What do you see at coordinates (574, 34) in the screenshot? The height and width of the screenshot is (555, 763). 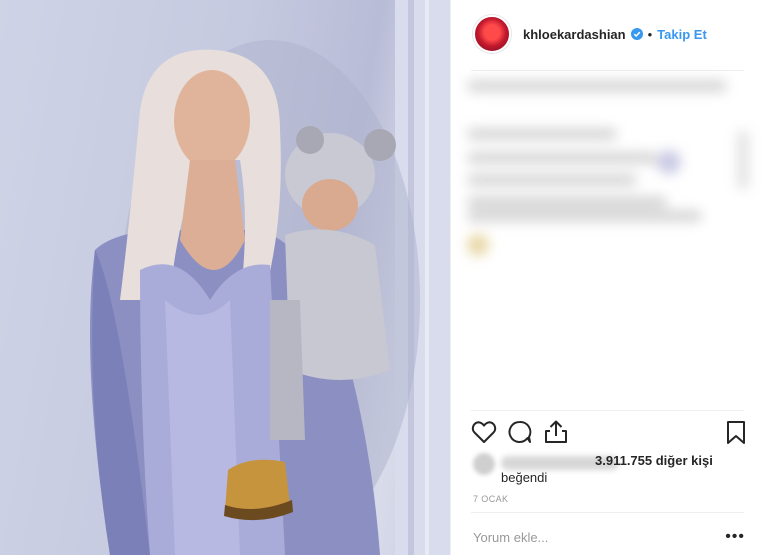 I see `username-link: khloekardashian` at bounding box center [574, 34].